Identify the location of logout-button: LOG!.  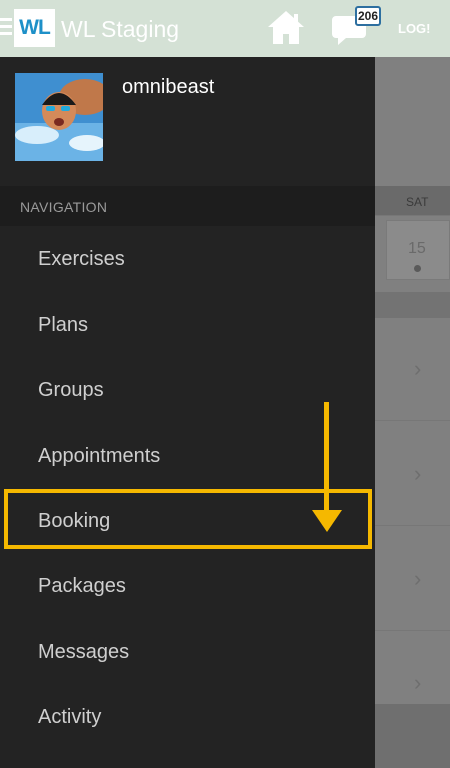
(414, 28).